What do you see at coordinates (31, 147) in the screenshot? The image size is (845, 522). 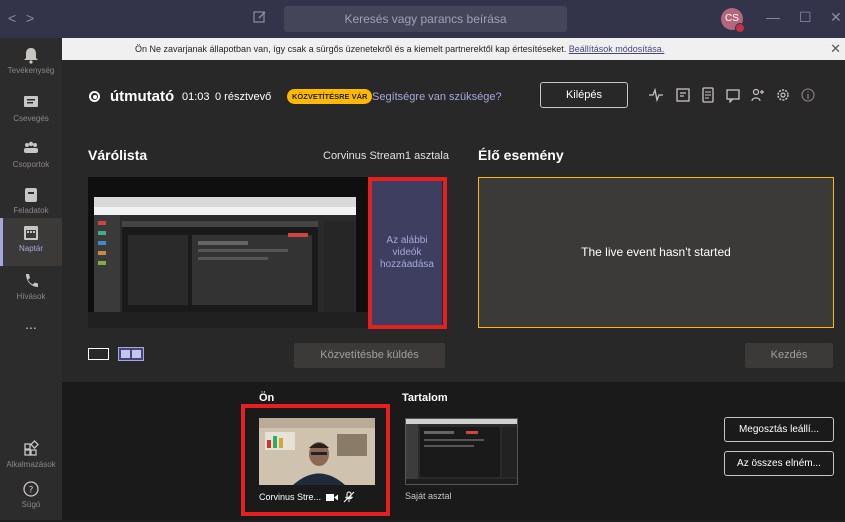 I see `teams-icon` at bounding box center [31, 147].